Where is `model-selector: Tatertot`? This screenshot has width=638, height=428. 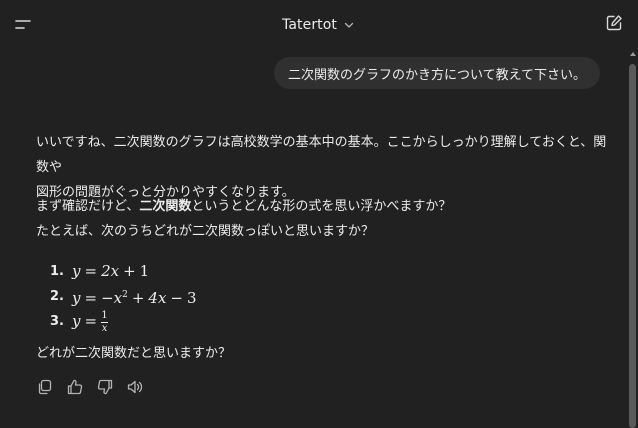 model-selector: Tatertot is located at coordinates (318, 25).